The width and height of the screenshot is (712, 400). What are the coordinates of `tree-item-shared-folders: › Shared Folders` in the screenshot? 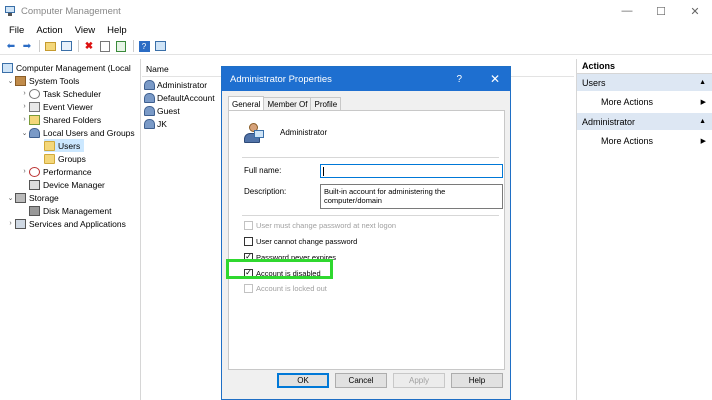 It's located at (60, 119).